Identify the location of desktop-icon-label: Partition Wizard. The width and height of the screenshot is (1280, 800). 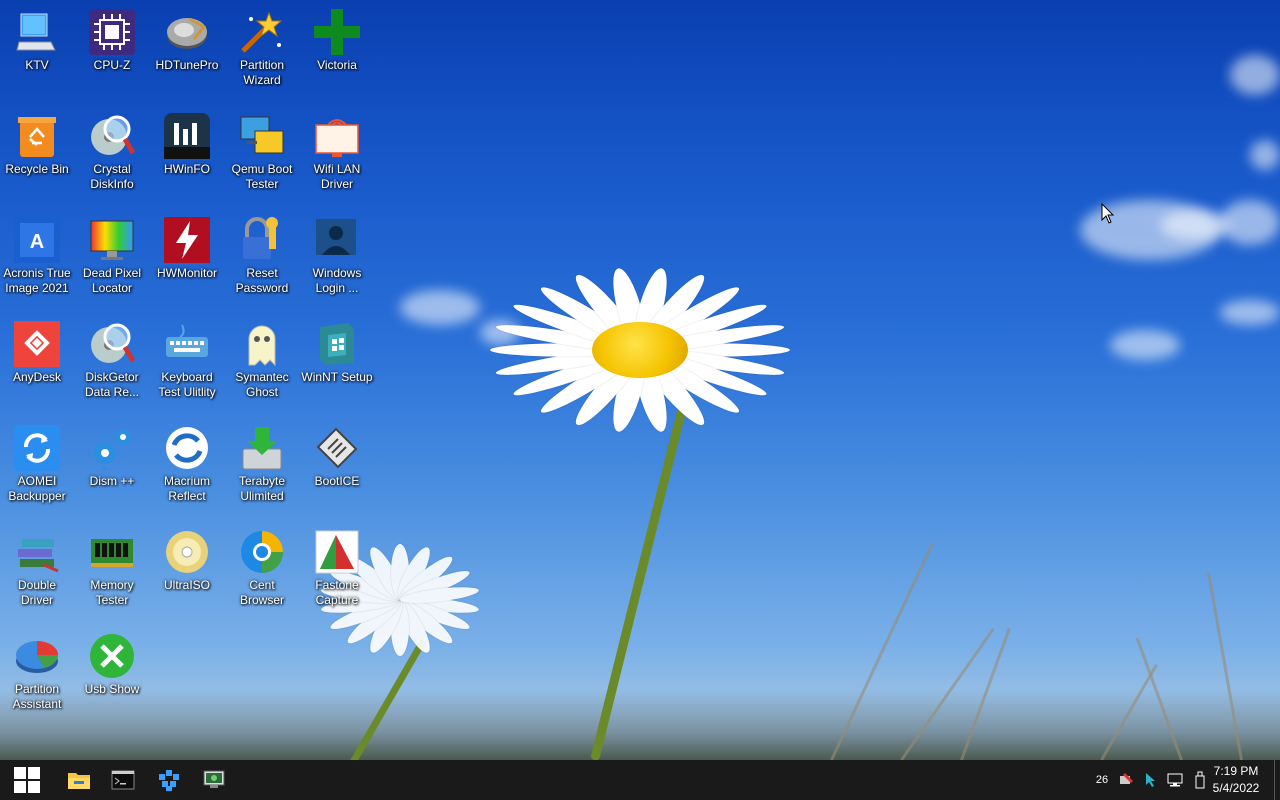
(262, 72).